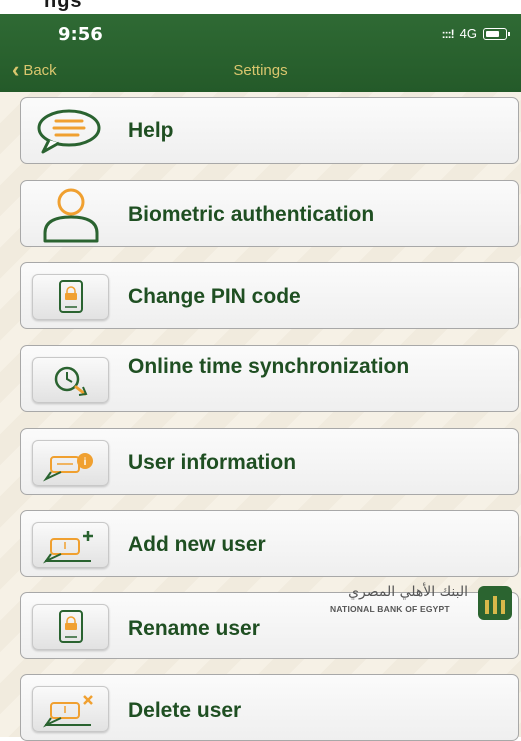 The width and height of the screenshot is (521, 741). Describe the element at coordinates (194, 628) in the screenshot. I see `settings-item-label: Rename user` at that location.